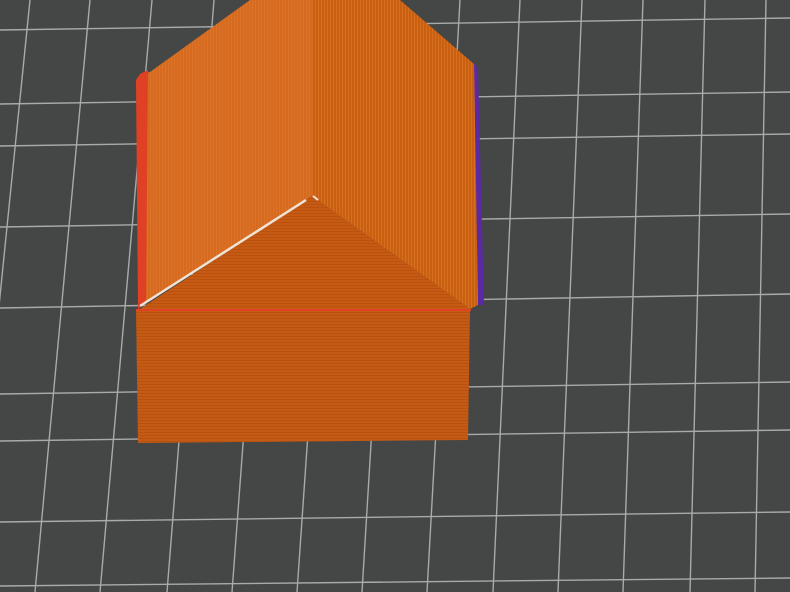  I want to click on roof-left-edge, so click(142, 190).